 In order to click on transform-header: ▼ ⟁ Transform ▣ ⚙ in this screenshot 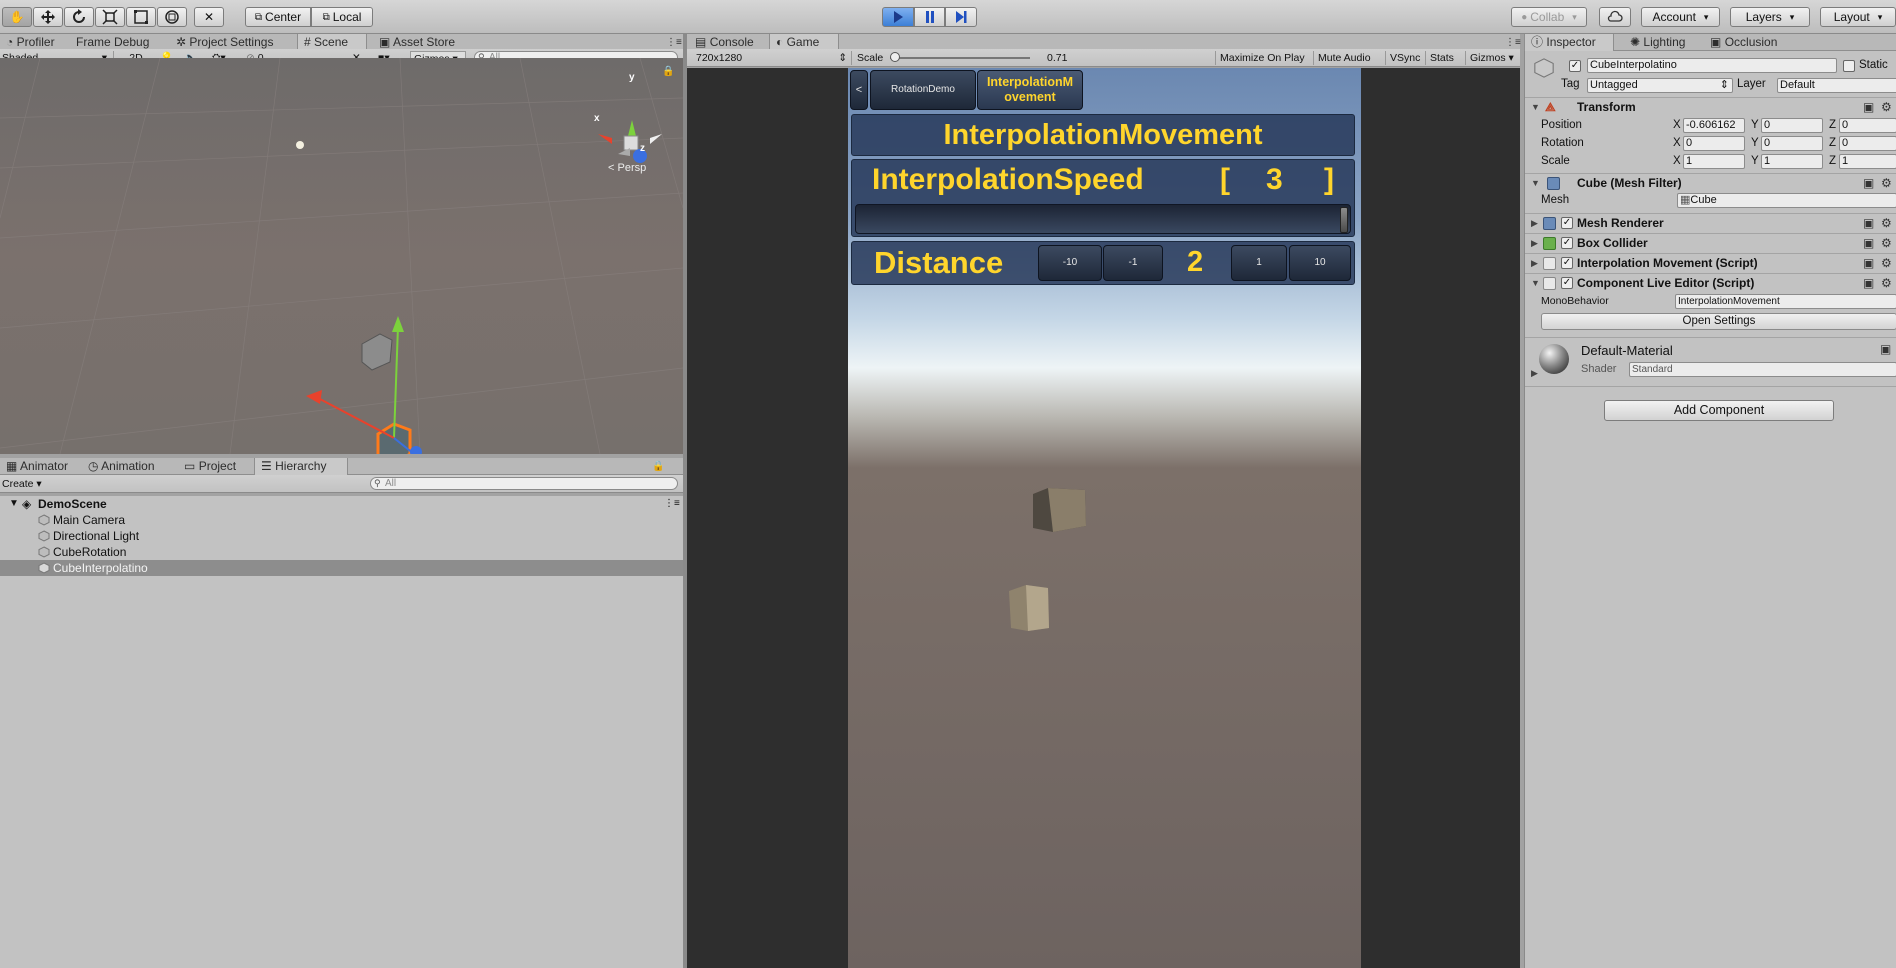, I will do `click(1710, 106)`.